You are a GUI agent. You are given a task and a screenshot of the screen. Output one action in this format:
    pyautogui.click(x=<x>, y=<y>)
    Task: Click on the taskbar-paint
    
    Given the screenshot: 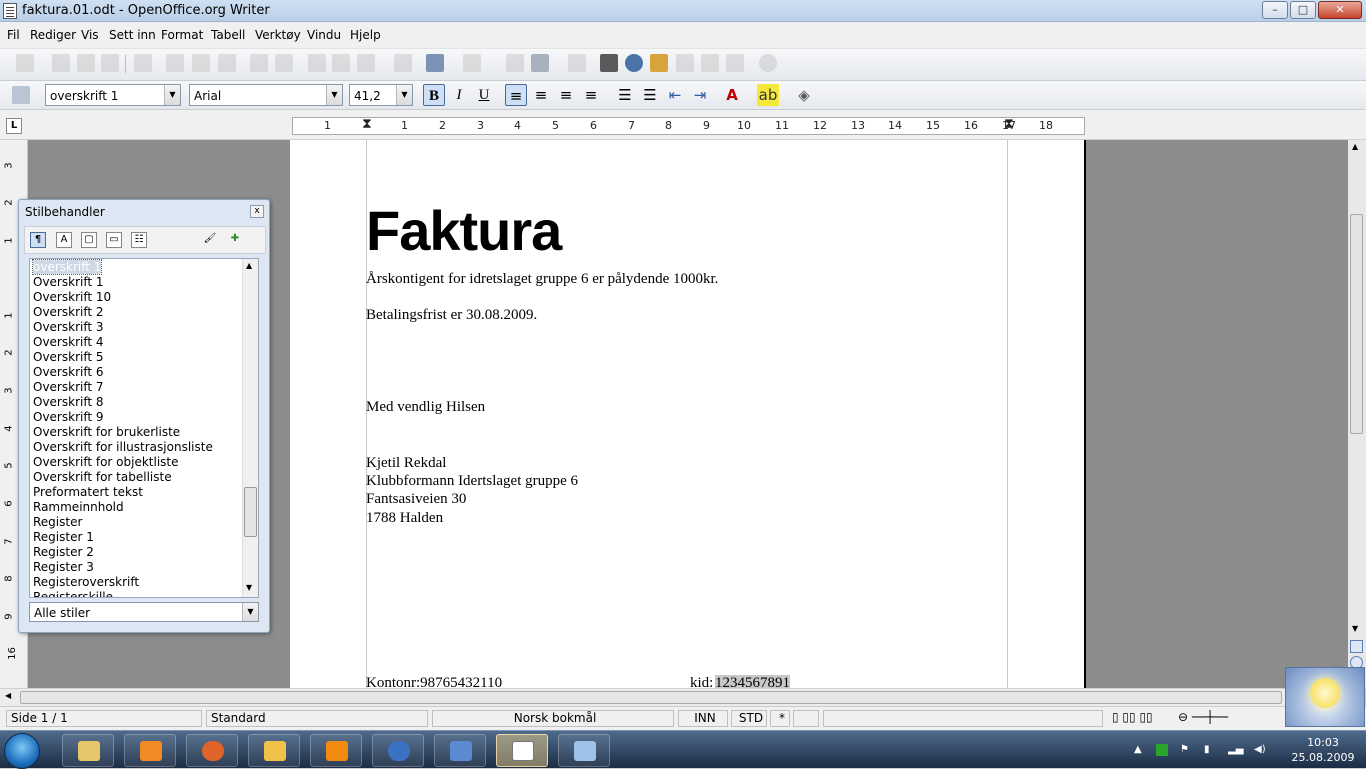 What is the action you would take?
    pyautogui.click(x=584, y=750)
    